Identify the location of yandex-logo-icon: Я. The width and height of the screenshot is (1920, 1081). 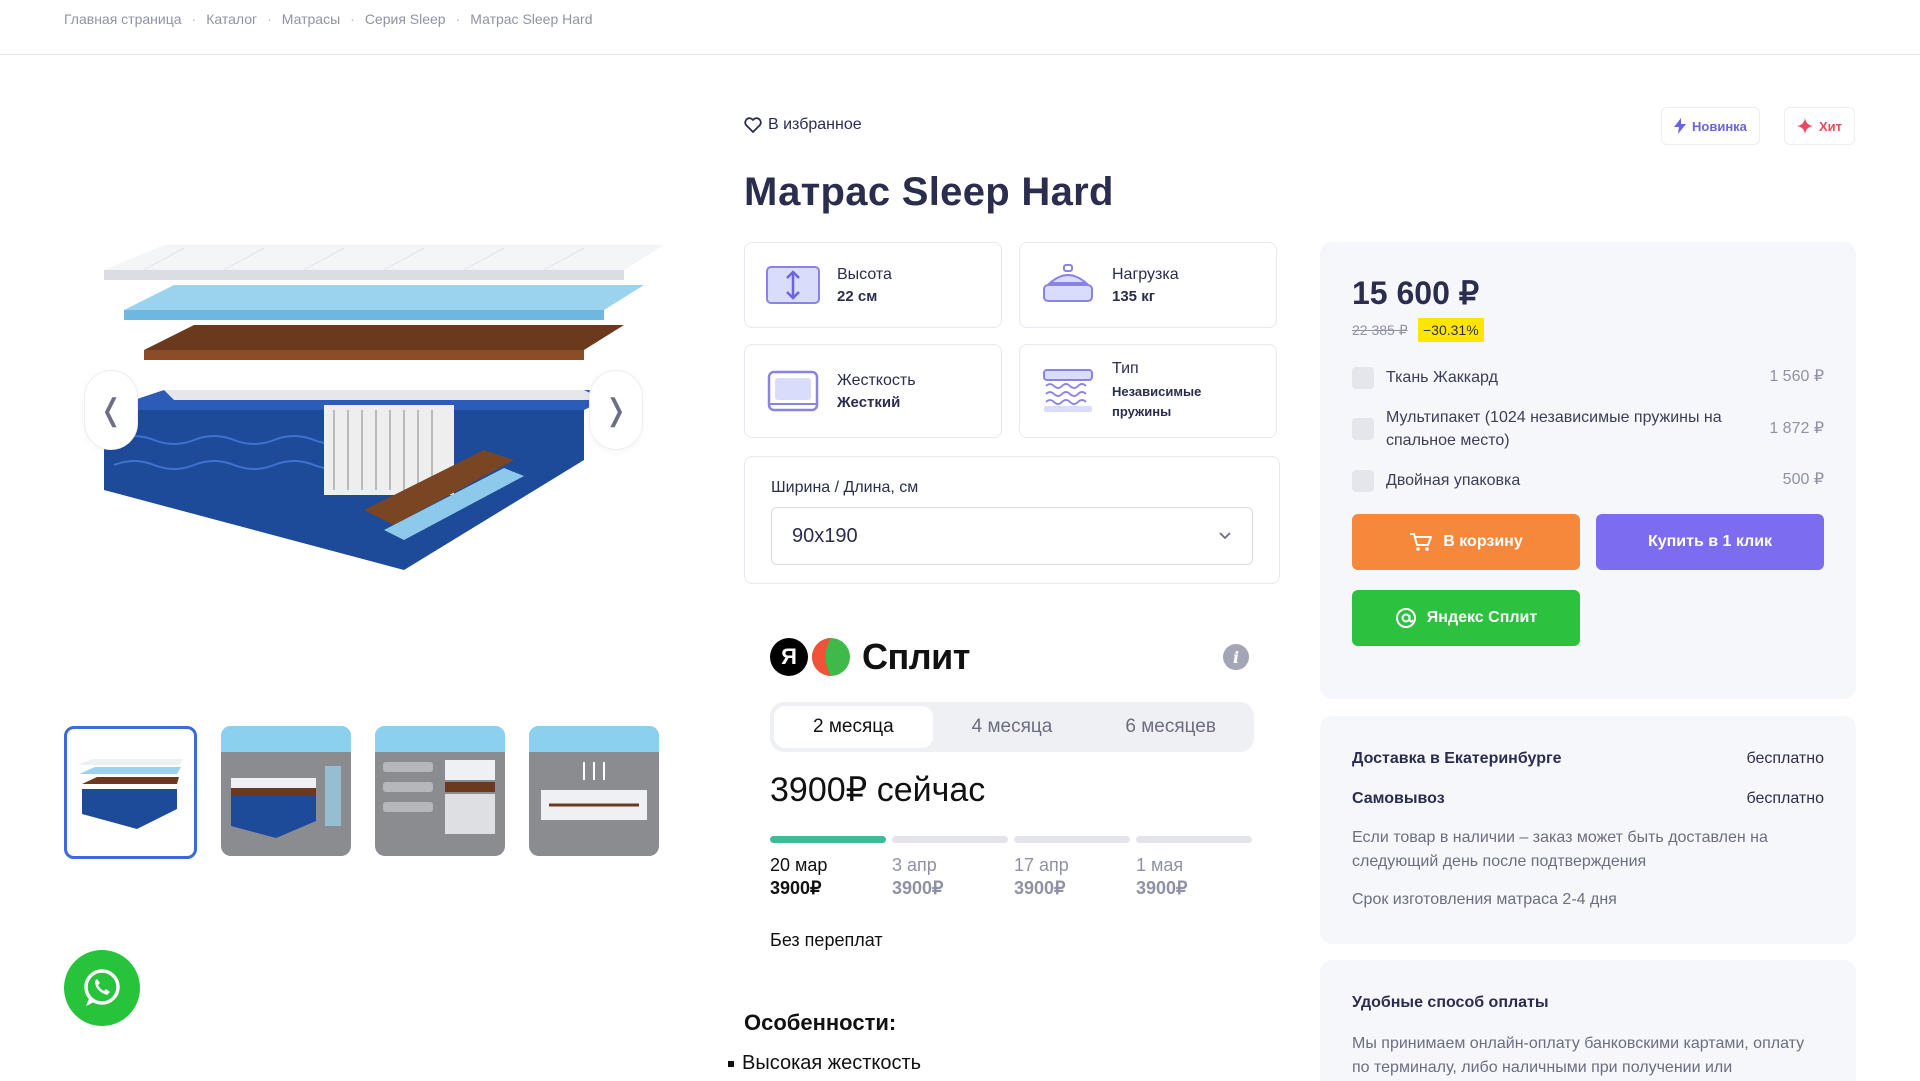
(789, 657).